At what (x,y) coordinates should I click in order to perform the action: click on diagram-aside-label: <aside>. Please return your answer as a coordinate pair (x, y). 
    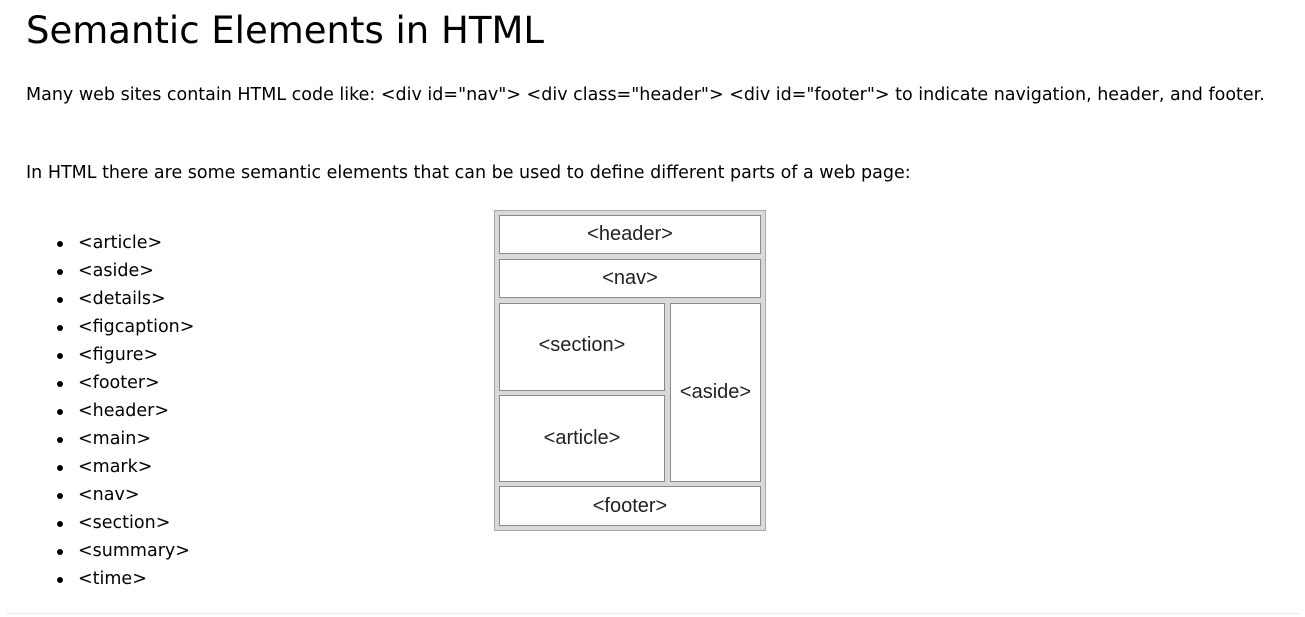
    Looking at the image, I should click on (715, 392).